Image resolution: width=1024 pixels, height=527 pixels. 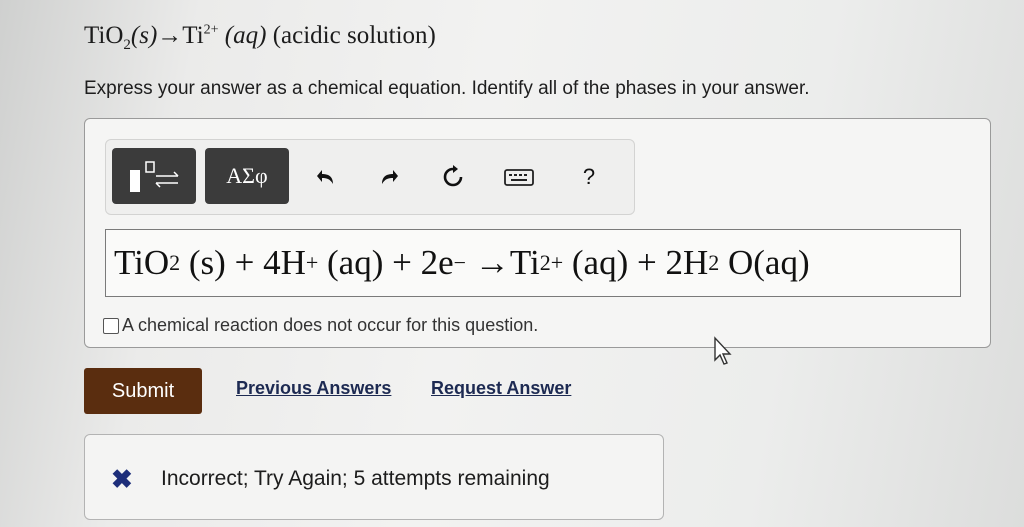 What do you see at coordinates (143, 391) in the screenshot?
I see `submit-button: Submit` at bounding box center [143, 391].